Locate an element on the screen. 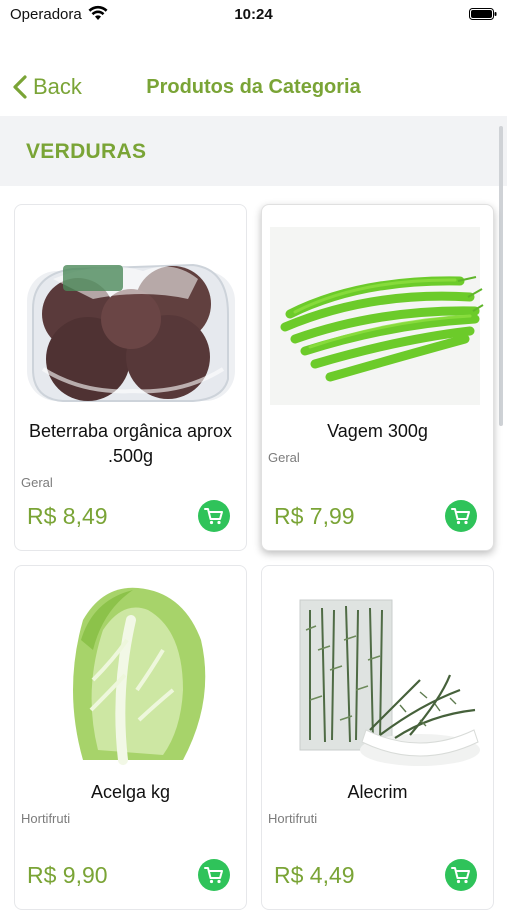 The height and width of the screenshot is (910, 507). product-name: Beterraba orgânica aprox .500g is located at coordinates (130, 443).